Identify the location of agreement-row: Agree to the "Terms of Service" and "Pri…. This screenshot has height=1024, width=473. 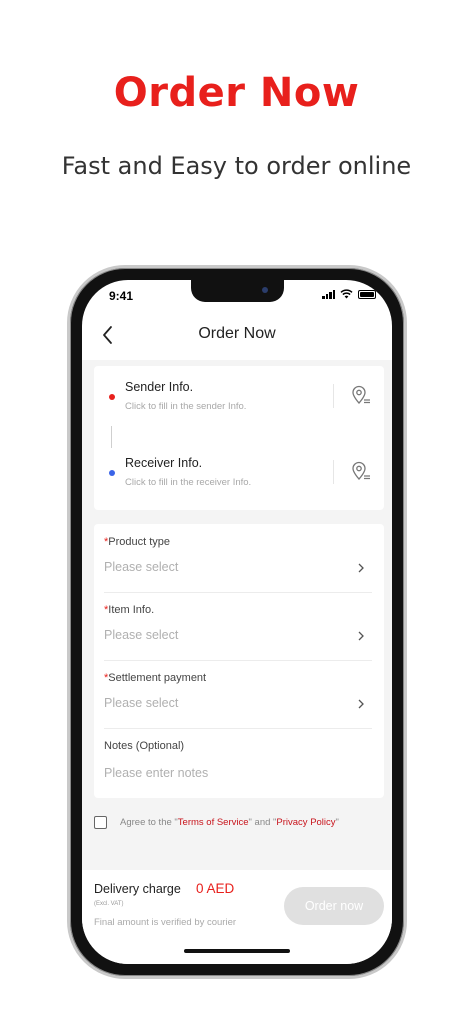
(239, 825).